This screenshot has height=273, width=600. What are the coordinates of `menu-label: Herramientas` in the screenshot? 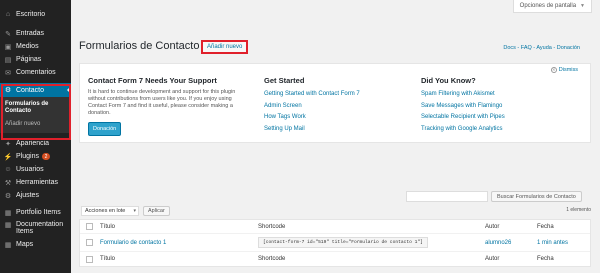 It's located at (37, 182).